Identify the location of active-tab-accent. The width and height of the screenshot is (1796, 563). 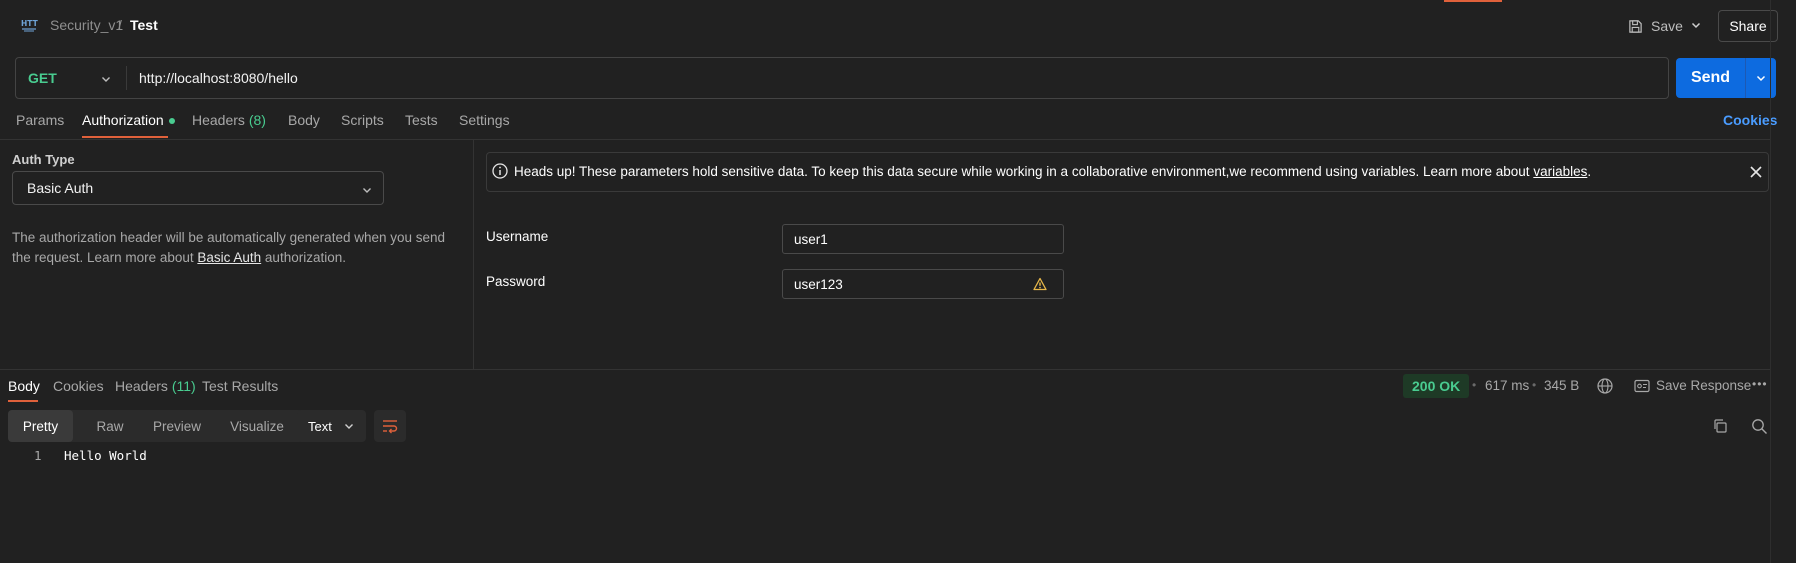
(1473, 1).